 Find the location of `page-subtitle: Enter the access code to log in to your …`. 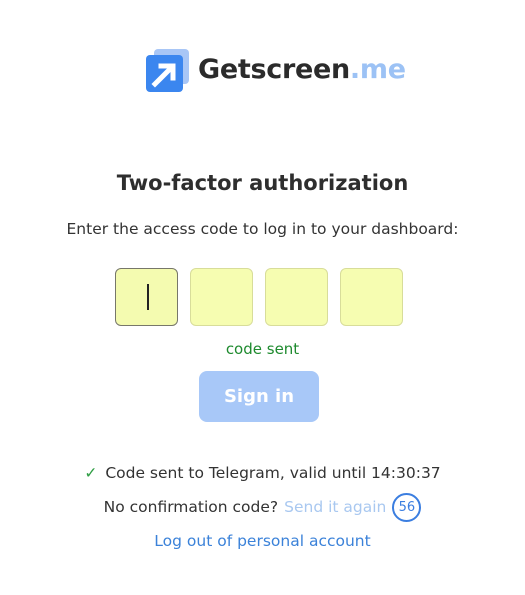

page-subtitle: Enter the access code to log in to your … is located at coordinates (262, 229).